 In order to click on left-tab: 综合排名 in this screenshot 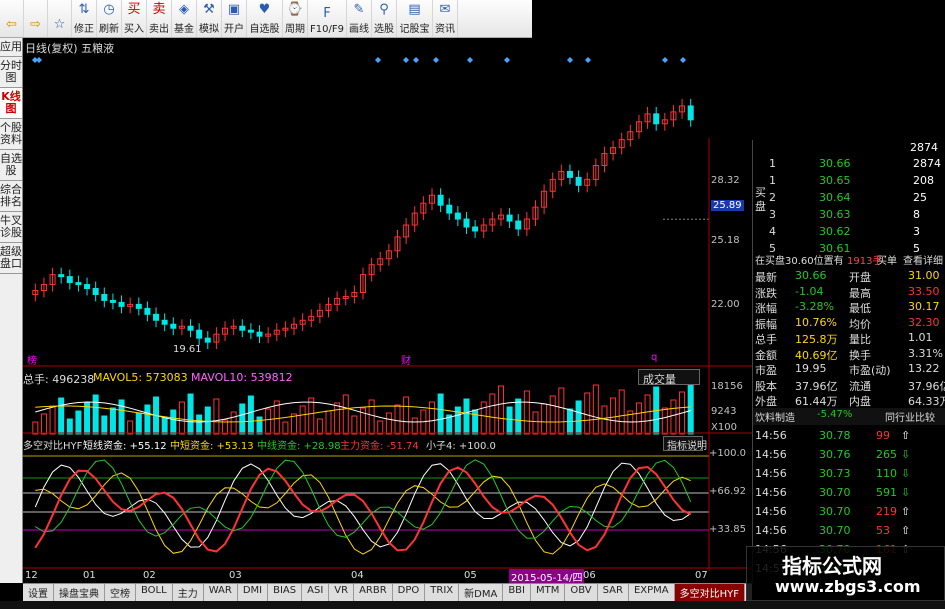, I will do `click(11, 196)`.